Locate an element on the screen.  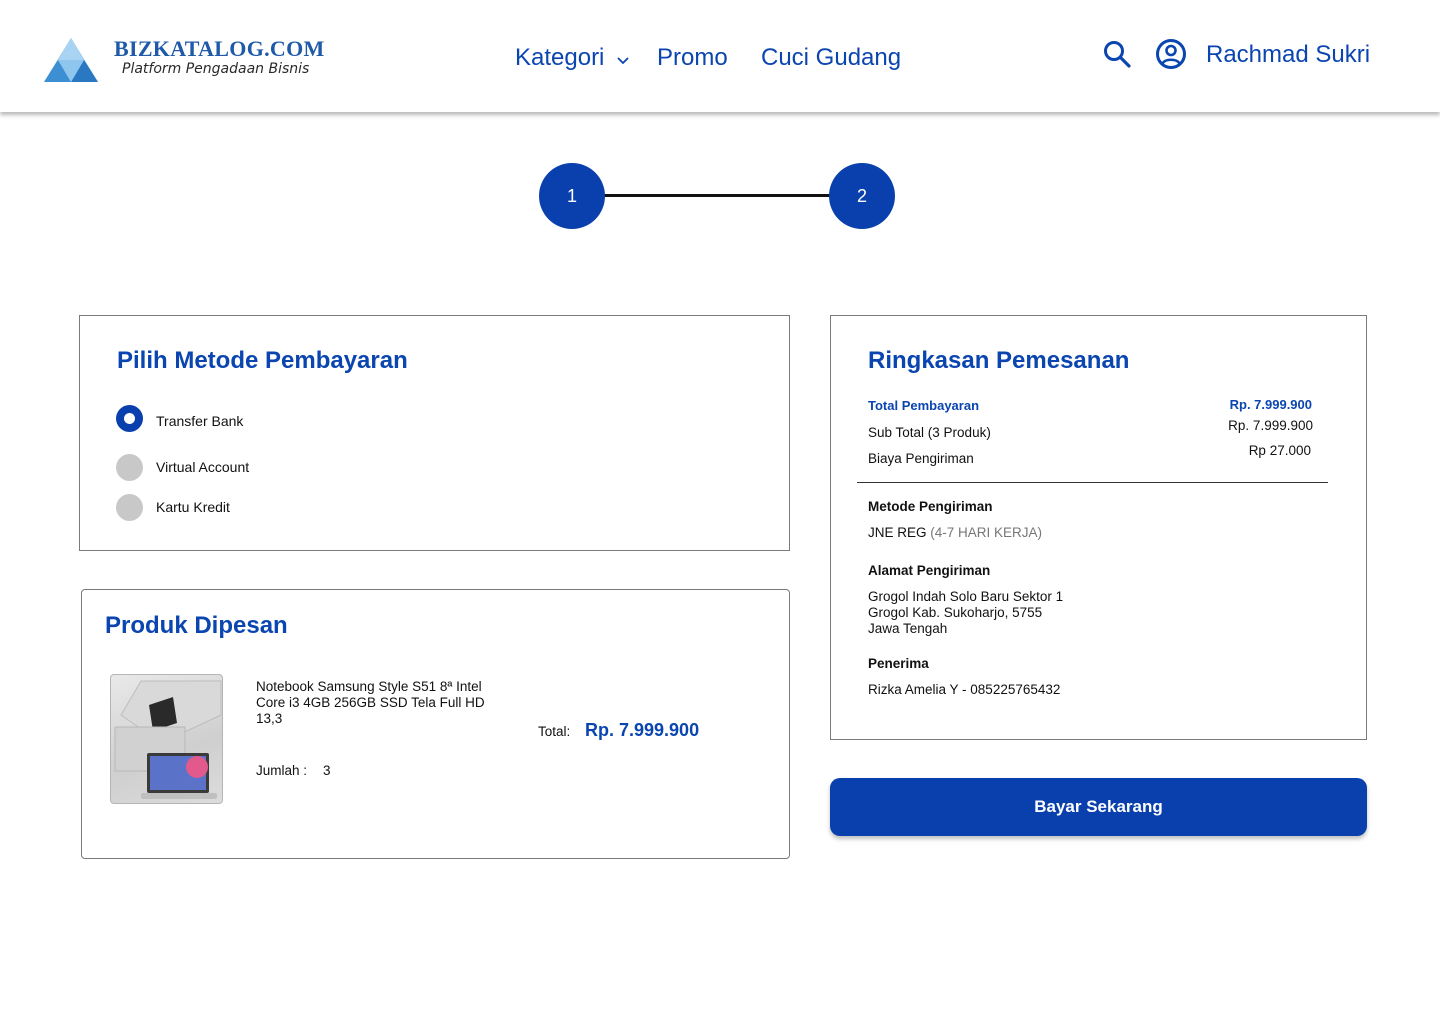
recipient-value: Rizka Amelia Y - 085225765432 is located at coordinates (964, 689).